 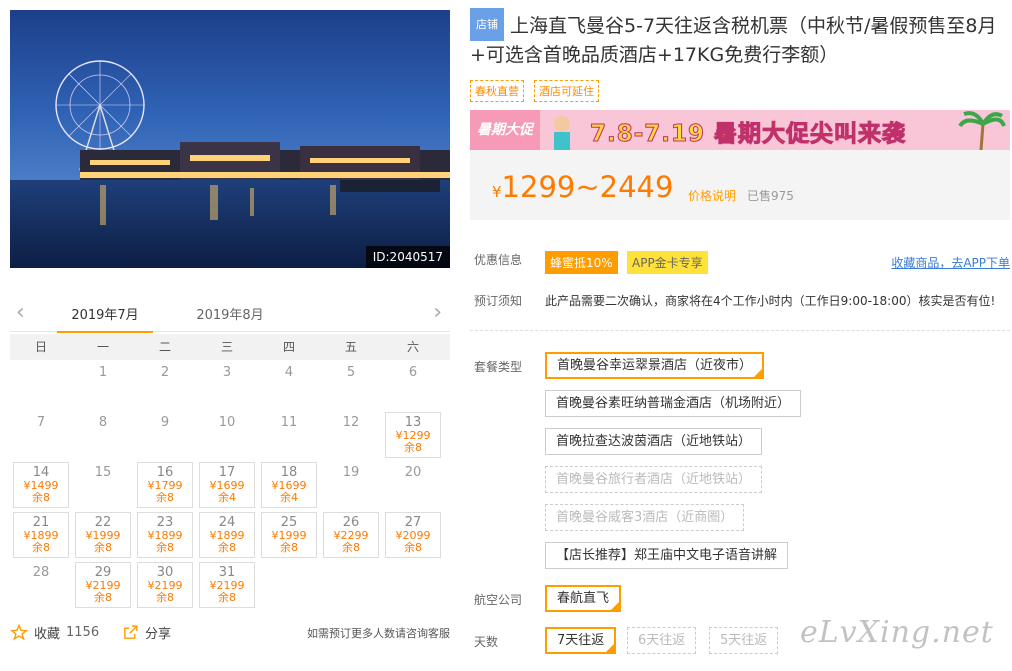 What do you see at coordinates (289, 485) in the screenshot?
I see `calendar-day-available: 18 ¥1699 余4` at bounding box center [289, 485].